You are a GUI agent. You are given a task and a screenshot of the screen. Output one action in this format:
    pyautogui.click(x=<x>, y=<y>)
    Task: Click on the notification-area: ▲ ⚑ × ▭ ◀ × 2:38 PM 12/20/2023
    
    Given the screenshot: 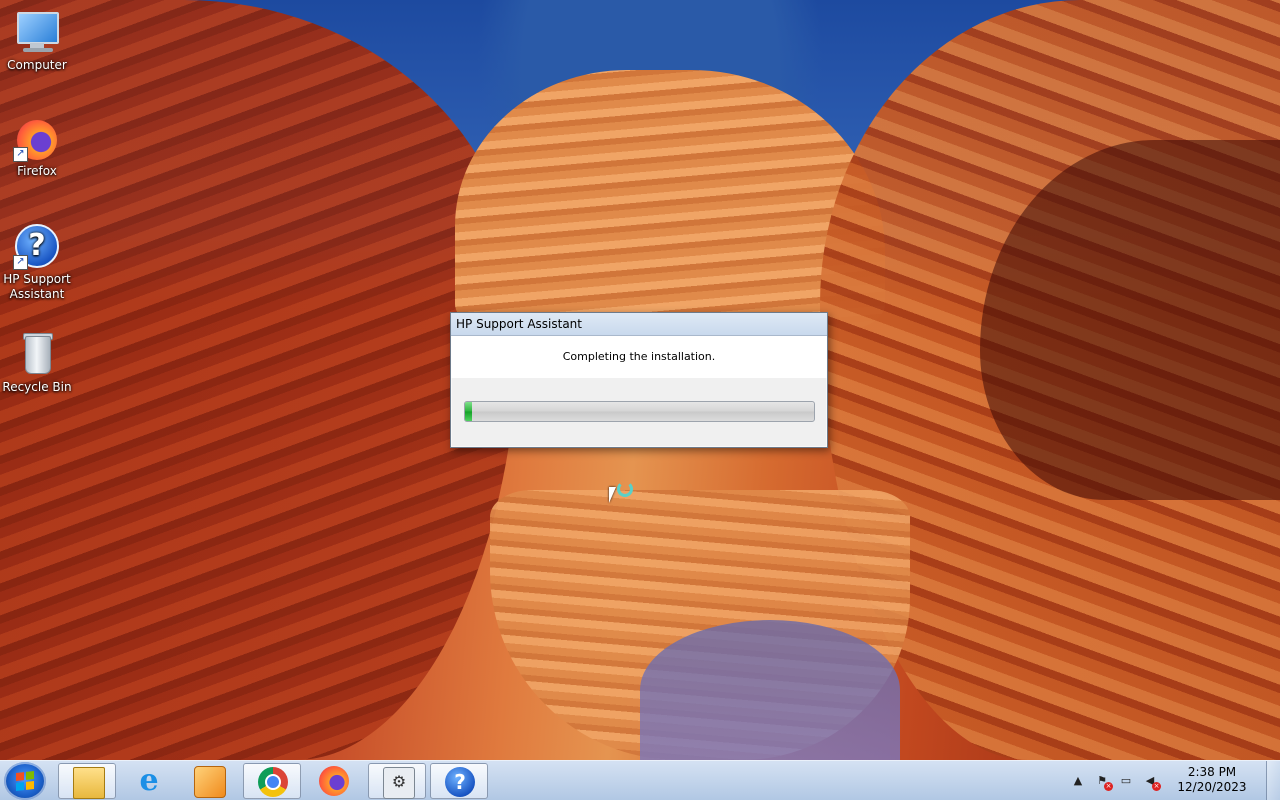 What is the action you would take?
    pyautogui.click(x=1160, y=780)
    